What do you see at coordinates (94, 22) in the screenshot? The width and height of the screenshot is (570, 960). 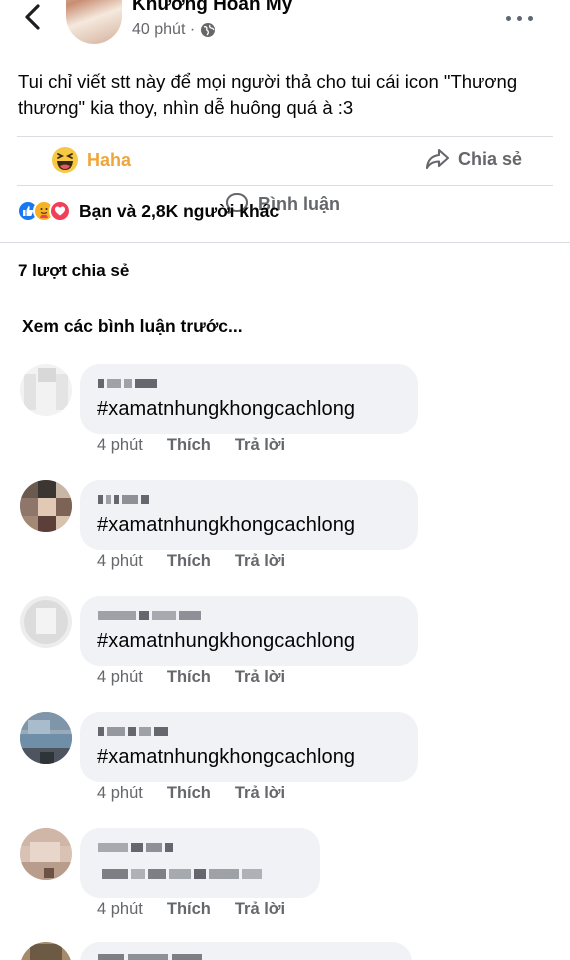 I see `author-avatar` at bounding box center [94, 22].